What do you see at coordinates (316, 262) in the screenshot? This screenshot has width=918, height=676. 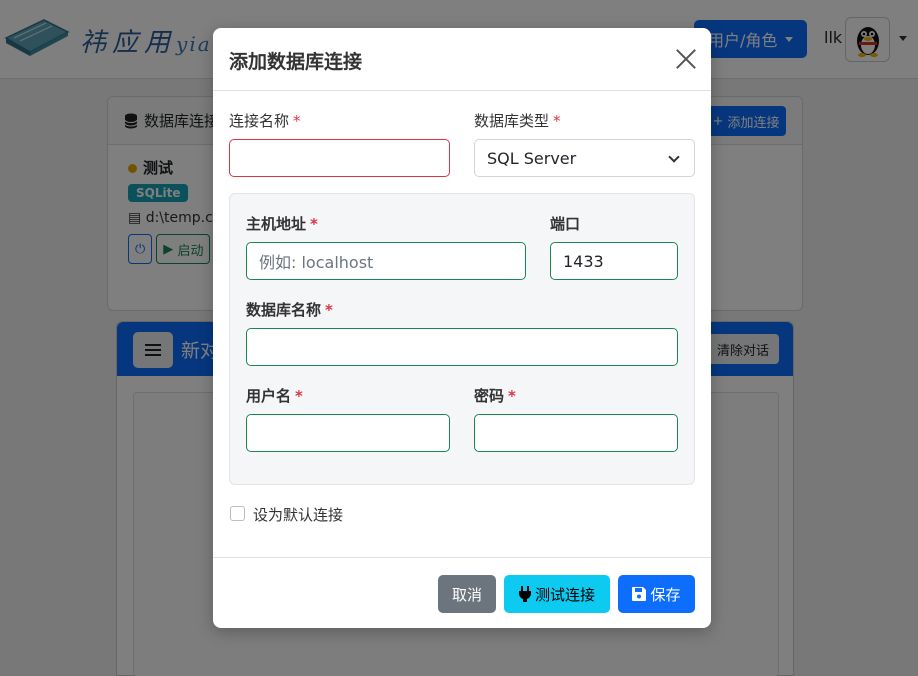 I see `host-placeholder: 例如: localhost` at bounding box center [316, 262].